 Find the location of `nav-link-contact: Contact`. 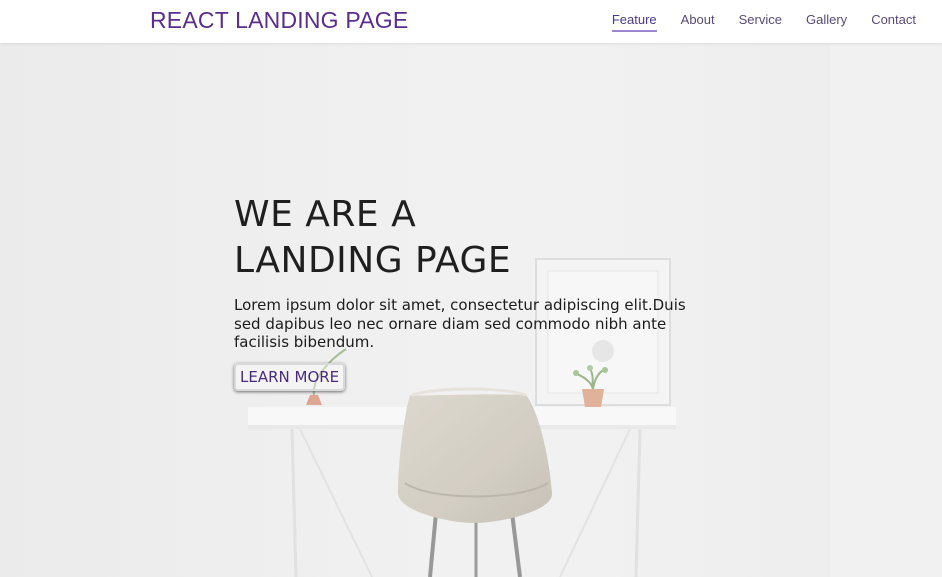

nav-link-contact: Contact is located at coordinates (893, 21).